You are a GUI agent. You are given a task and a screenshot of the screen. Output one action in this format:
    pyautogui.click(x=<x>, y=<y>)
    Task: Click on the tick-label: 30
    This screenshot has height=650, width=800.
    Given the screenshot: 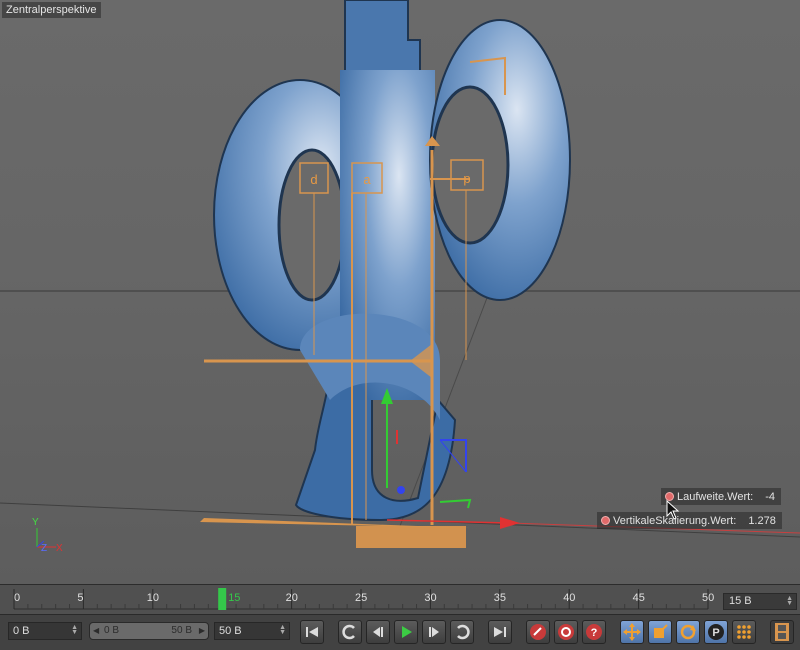 What is the action you would take?
    pyautogui.click(x=430, y=598)
    